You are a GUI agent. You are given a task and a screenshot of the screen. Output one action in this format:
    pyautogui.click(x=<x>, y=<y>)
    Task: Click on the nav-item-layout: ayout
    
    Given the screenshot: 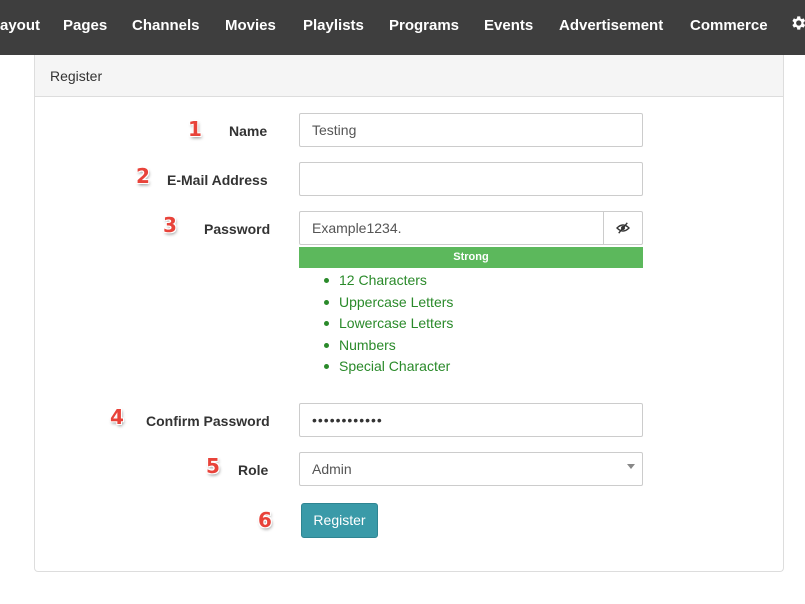 What is the action you would take?
    pyautogui.click(x=20, y=25)
    